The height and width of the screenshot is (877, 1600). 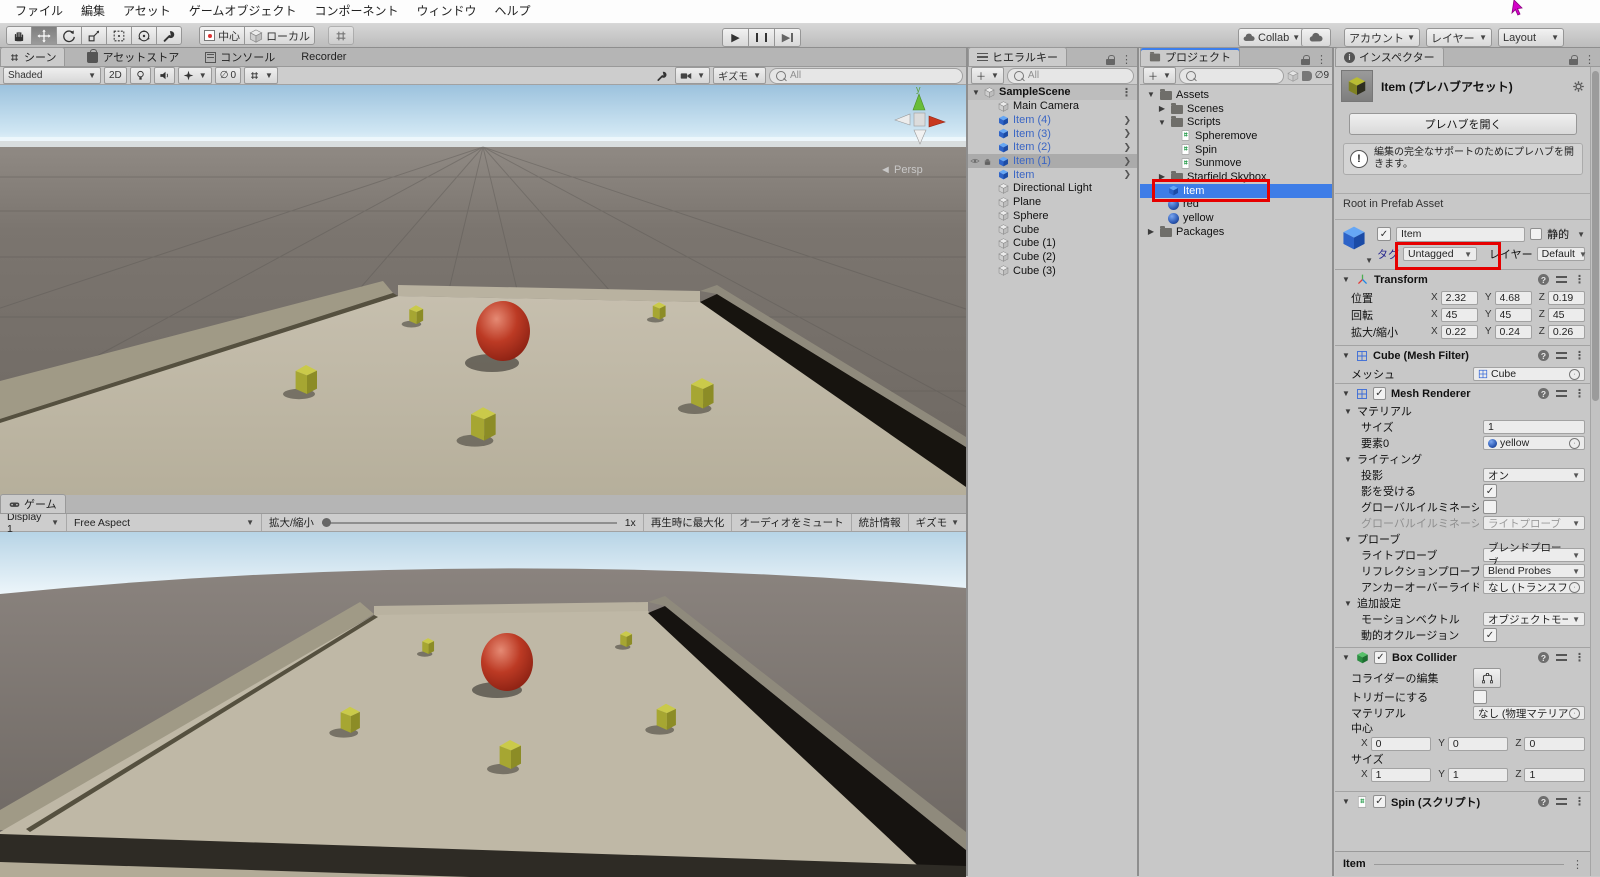 I want to click on inspector-scrollbar, so click(x=1595, y=471).